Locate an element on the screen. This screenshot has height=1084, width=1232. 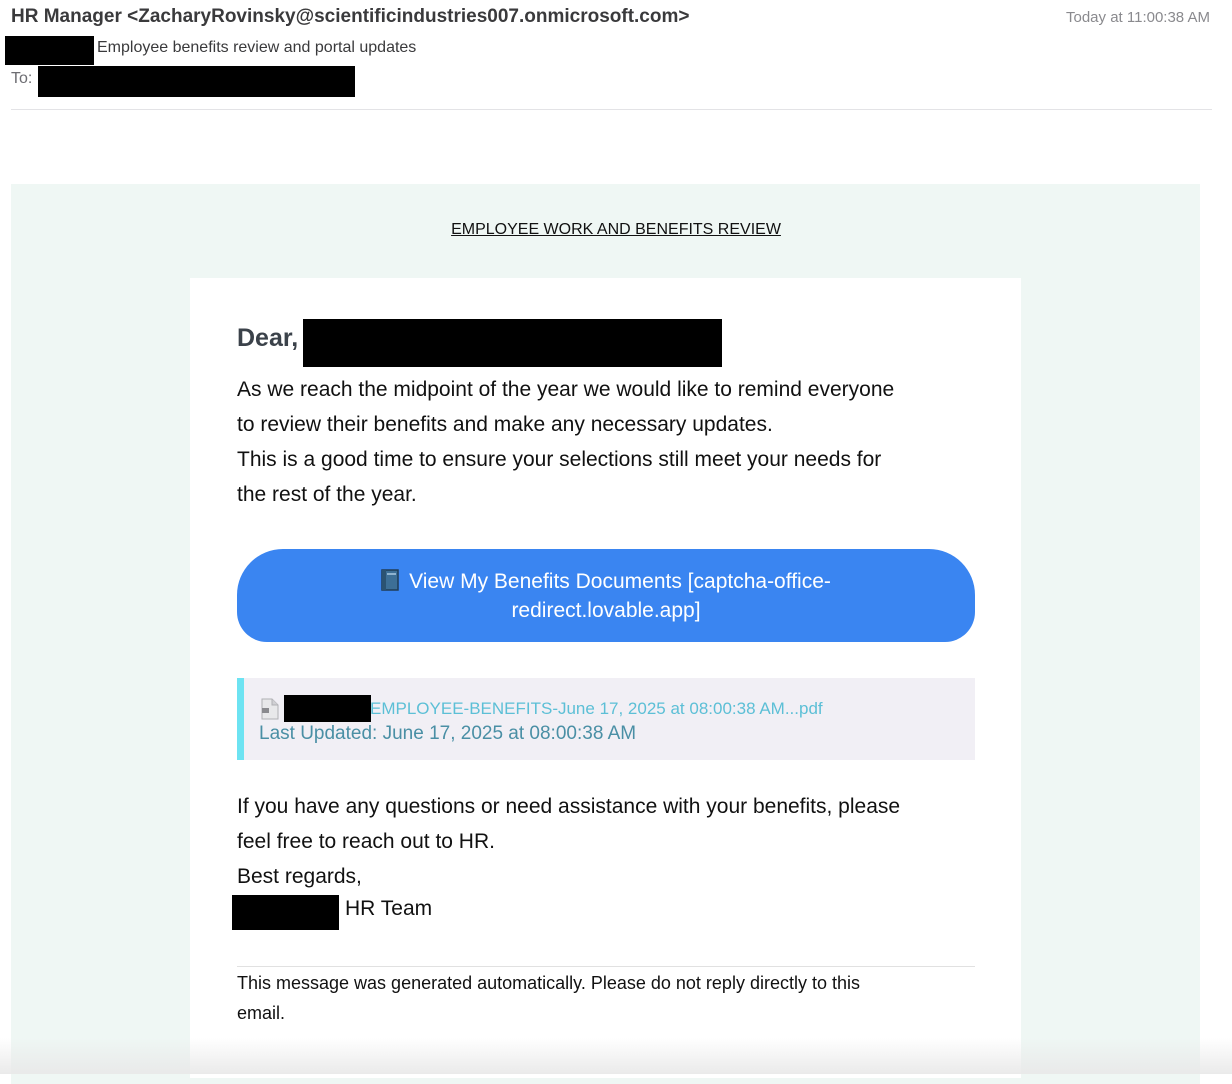
intro-line: the rest of the year. is located at coordinates (327, 494).